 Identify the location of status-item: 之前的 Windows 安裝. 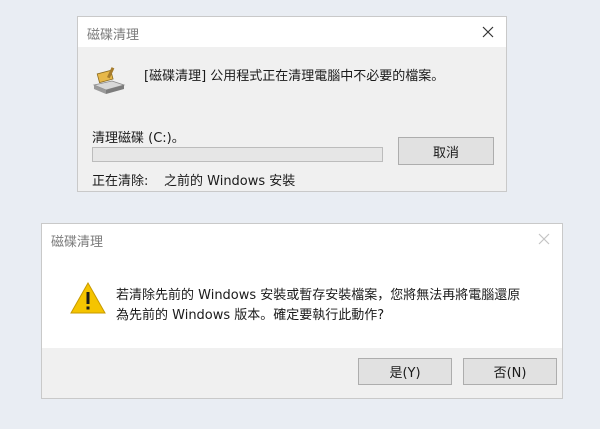
(230, 181).